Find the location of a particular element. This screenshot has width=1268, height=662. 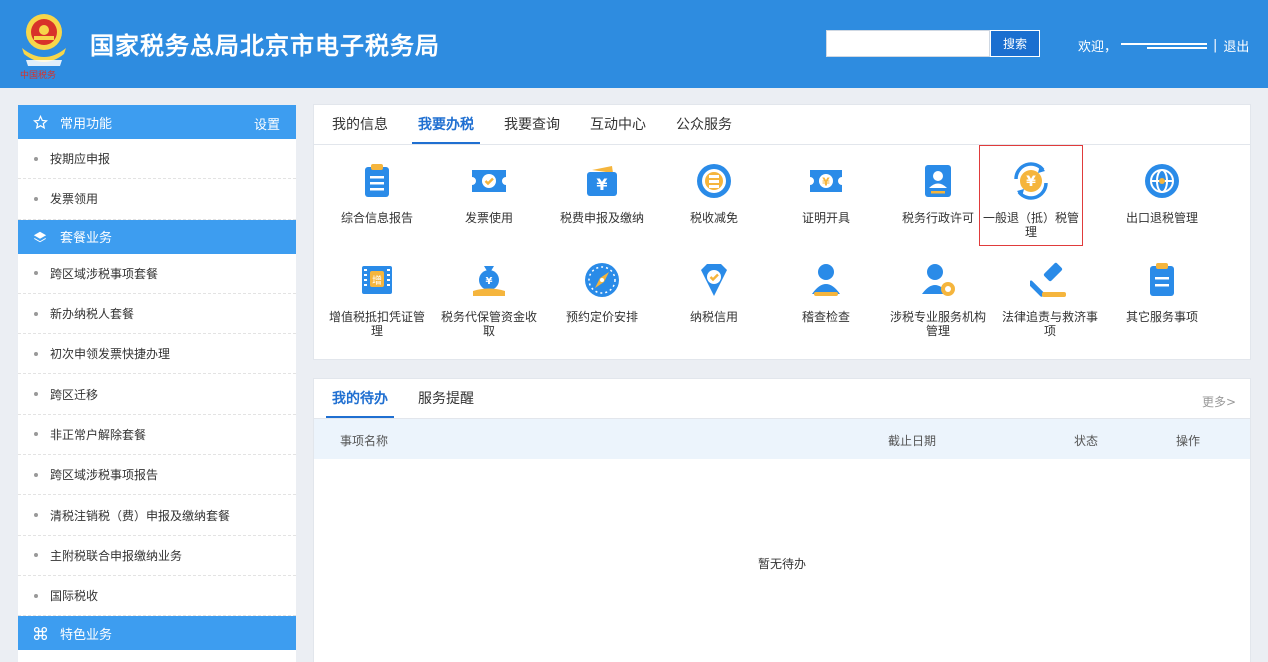

service-item: ¥ 一般退（抵）税管理 is located at coordinates (1031, 195).